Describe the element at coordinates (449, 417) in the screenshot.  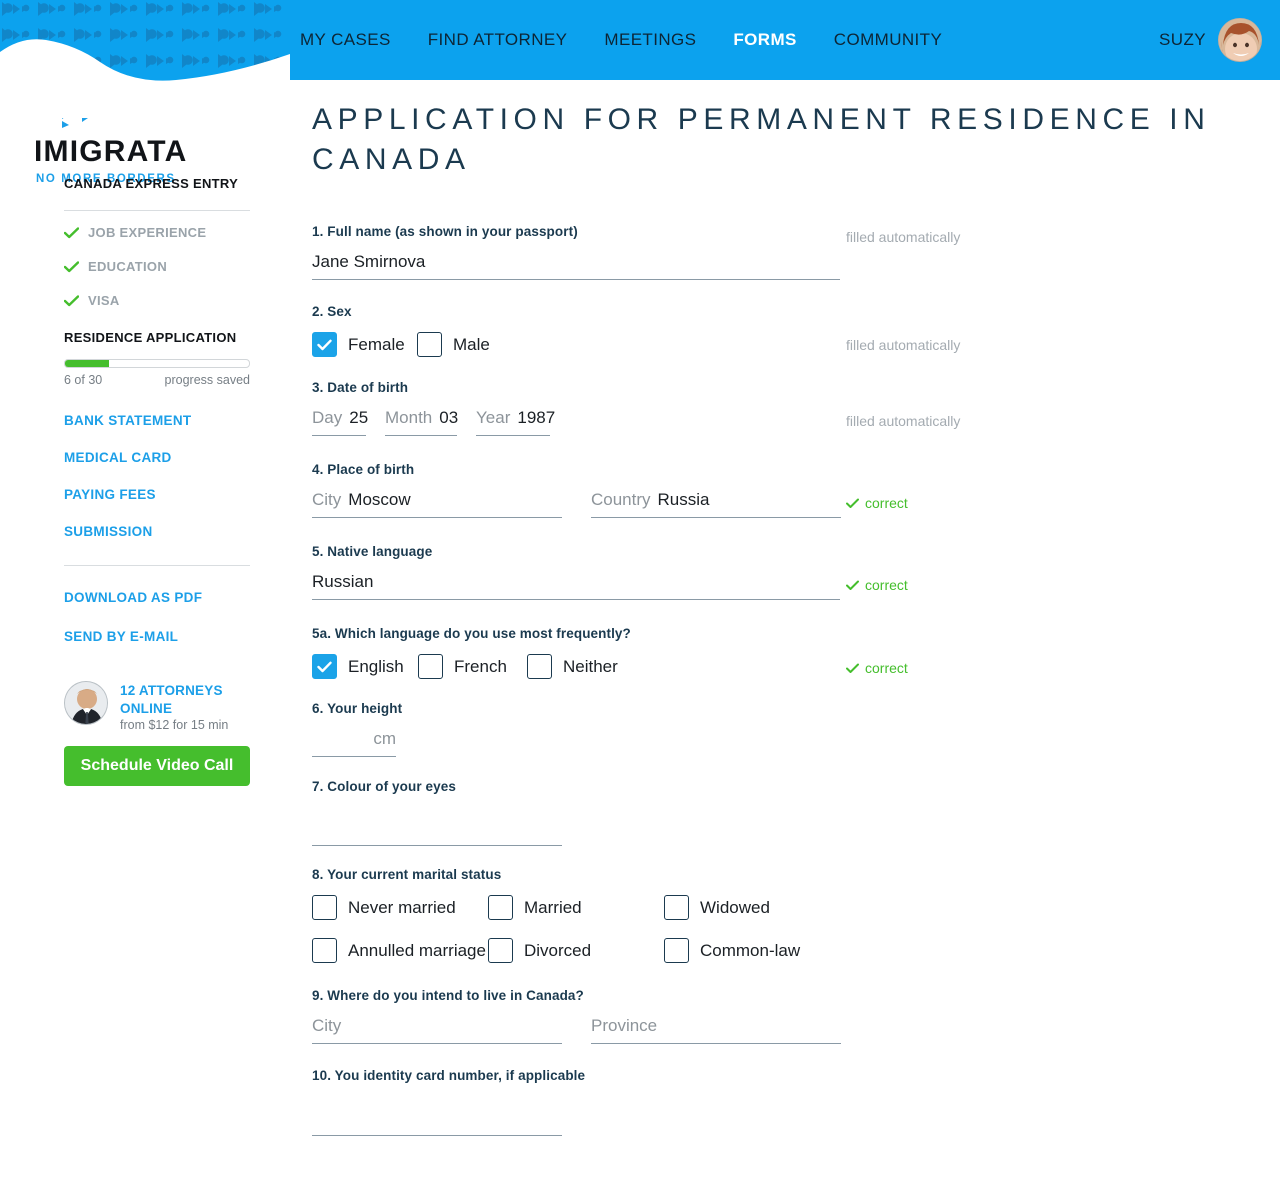
I see `dob-month-value: 03` at that location.